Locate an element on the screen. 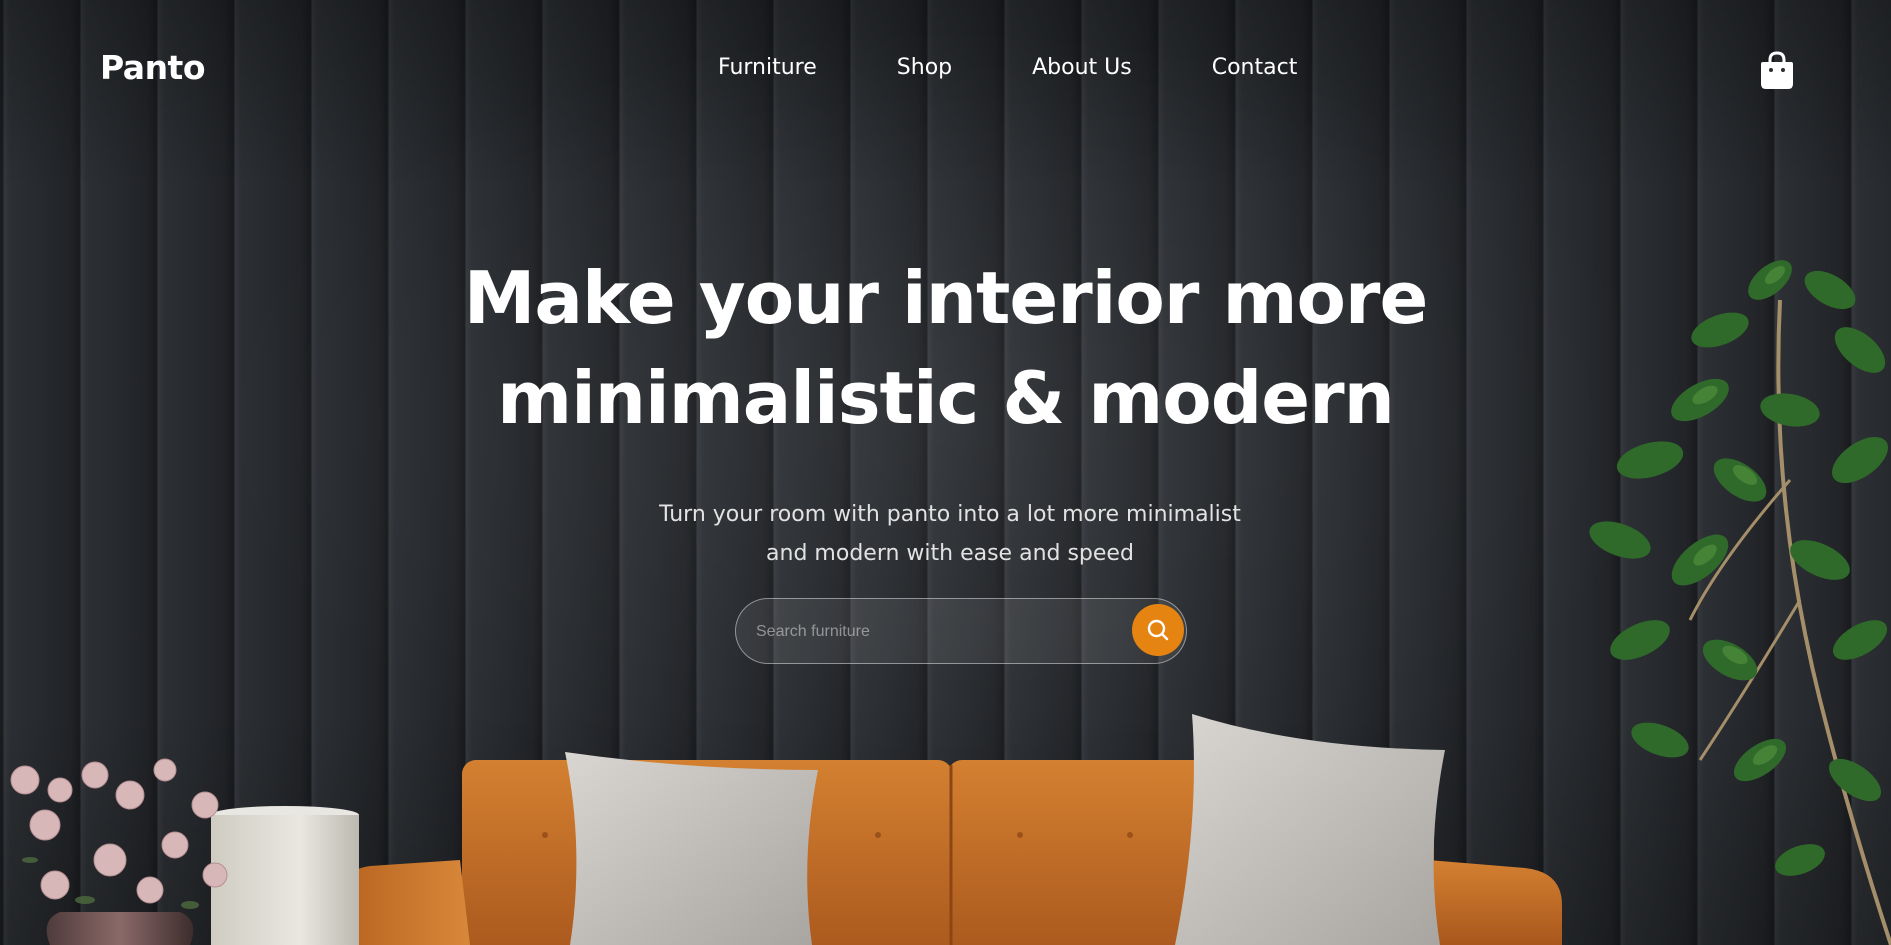 The width and height of the screenshot is (1891, 945). search-input is located at coordinates (921, 632).